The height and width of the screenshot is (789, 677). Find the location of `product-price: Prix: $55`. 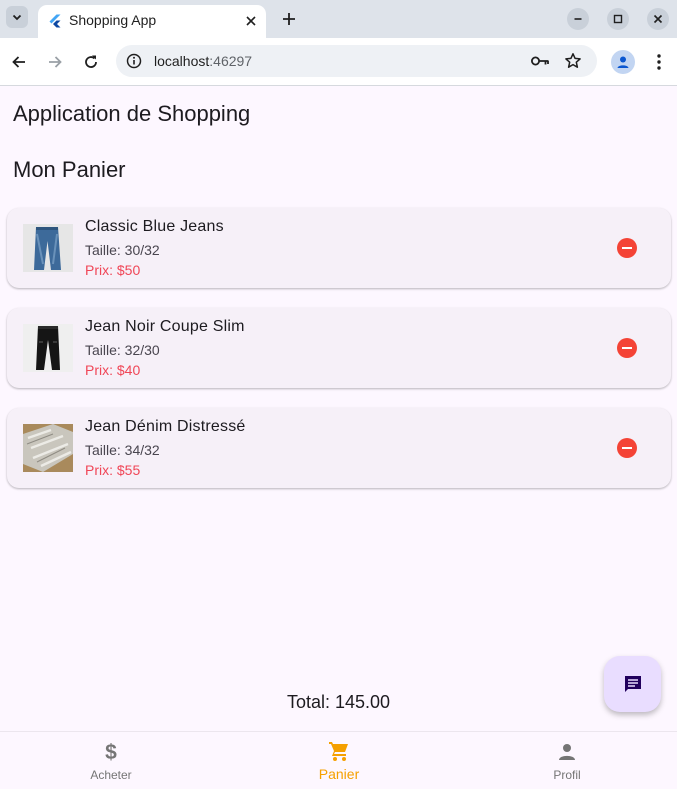

product-price: Prix: $55 is located at coordinates (113, 470).